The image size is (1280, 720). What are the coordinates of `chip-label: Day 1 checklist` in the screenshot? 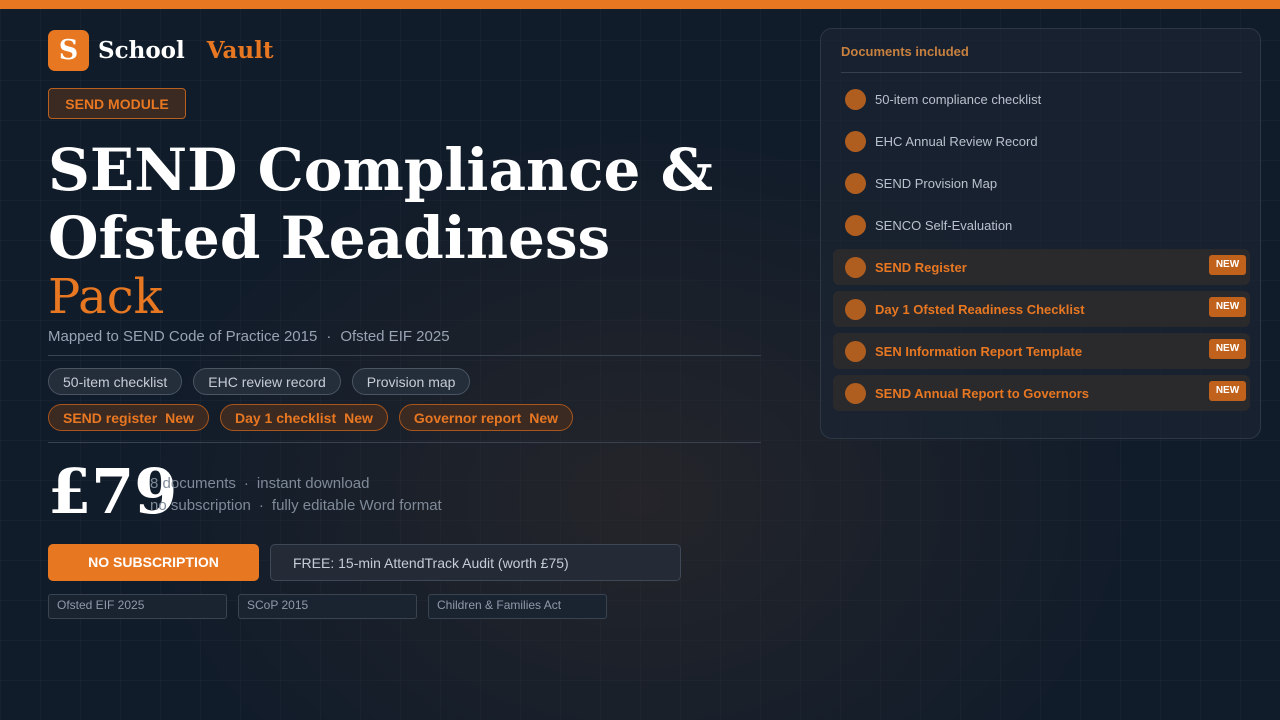 It's located at (285, 417).